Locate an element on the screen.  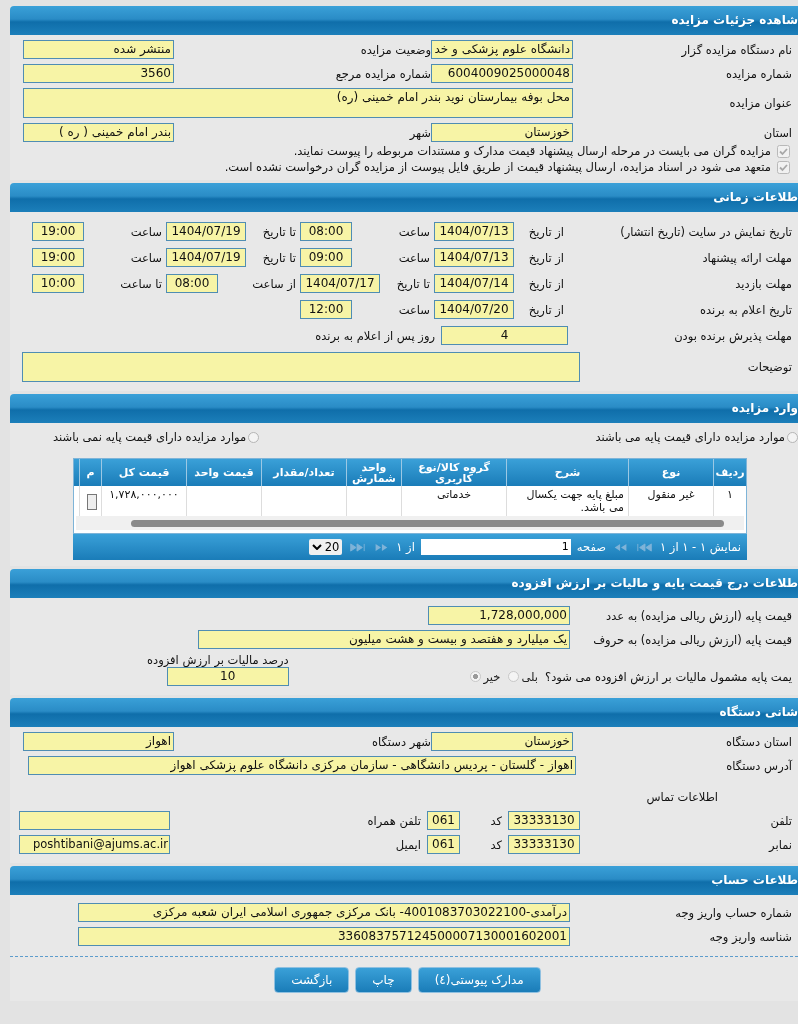
text-field: 1,728,000,000 is located at coordinates (499, 615).